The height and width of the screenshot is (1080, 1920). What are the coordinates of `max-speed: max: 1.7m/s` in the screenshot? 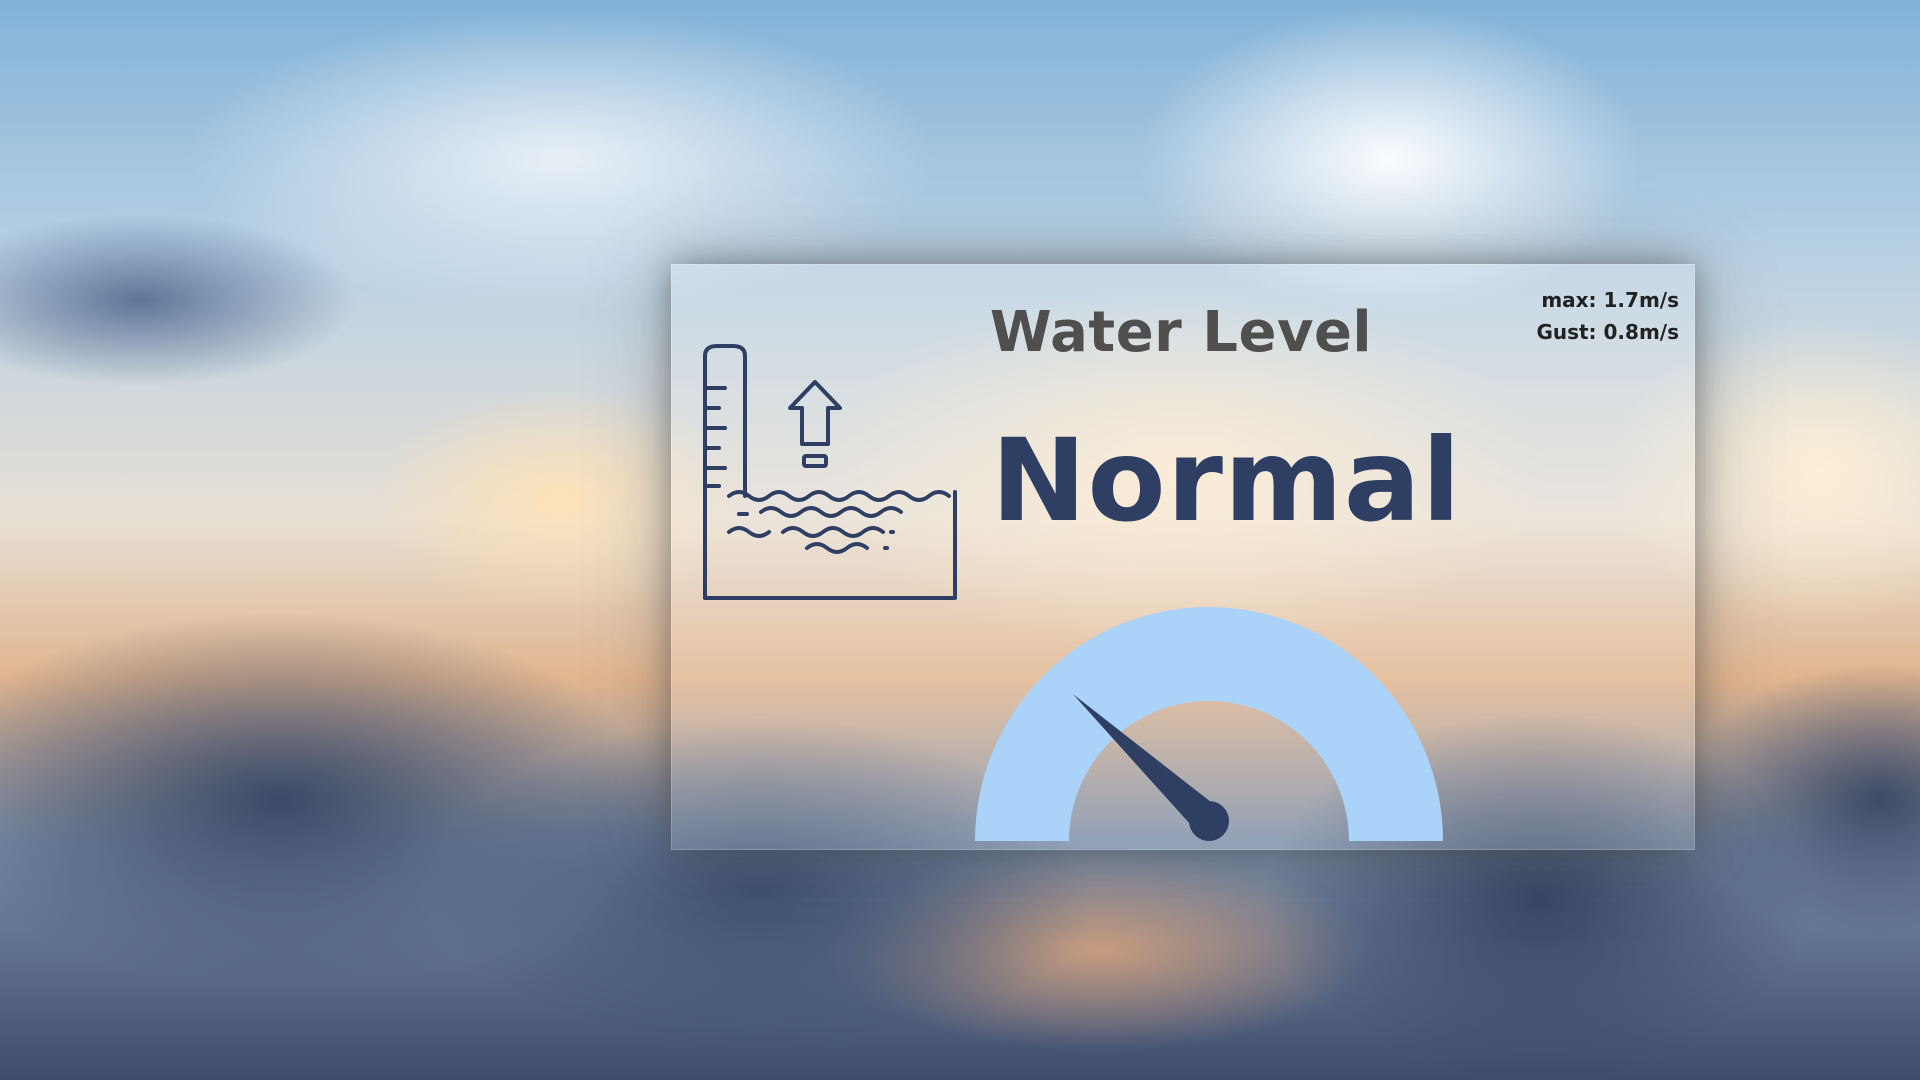 It's located at (1610, 300).